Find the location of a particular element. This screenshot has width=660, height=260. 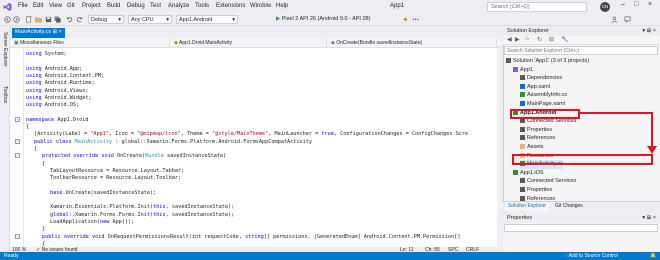

open-folder-icon is located at coordinates (38, 19).